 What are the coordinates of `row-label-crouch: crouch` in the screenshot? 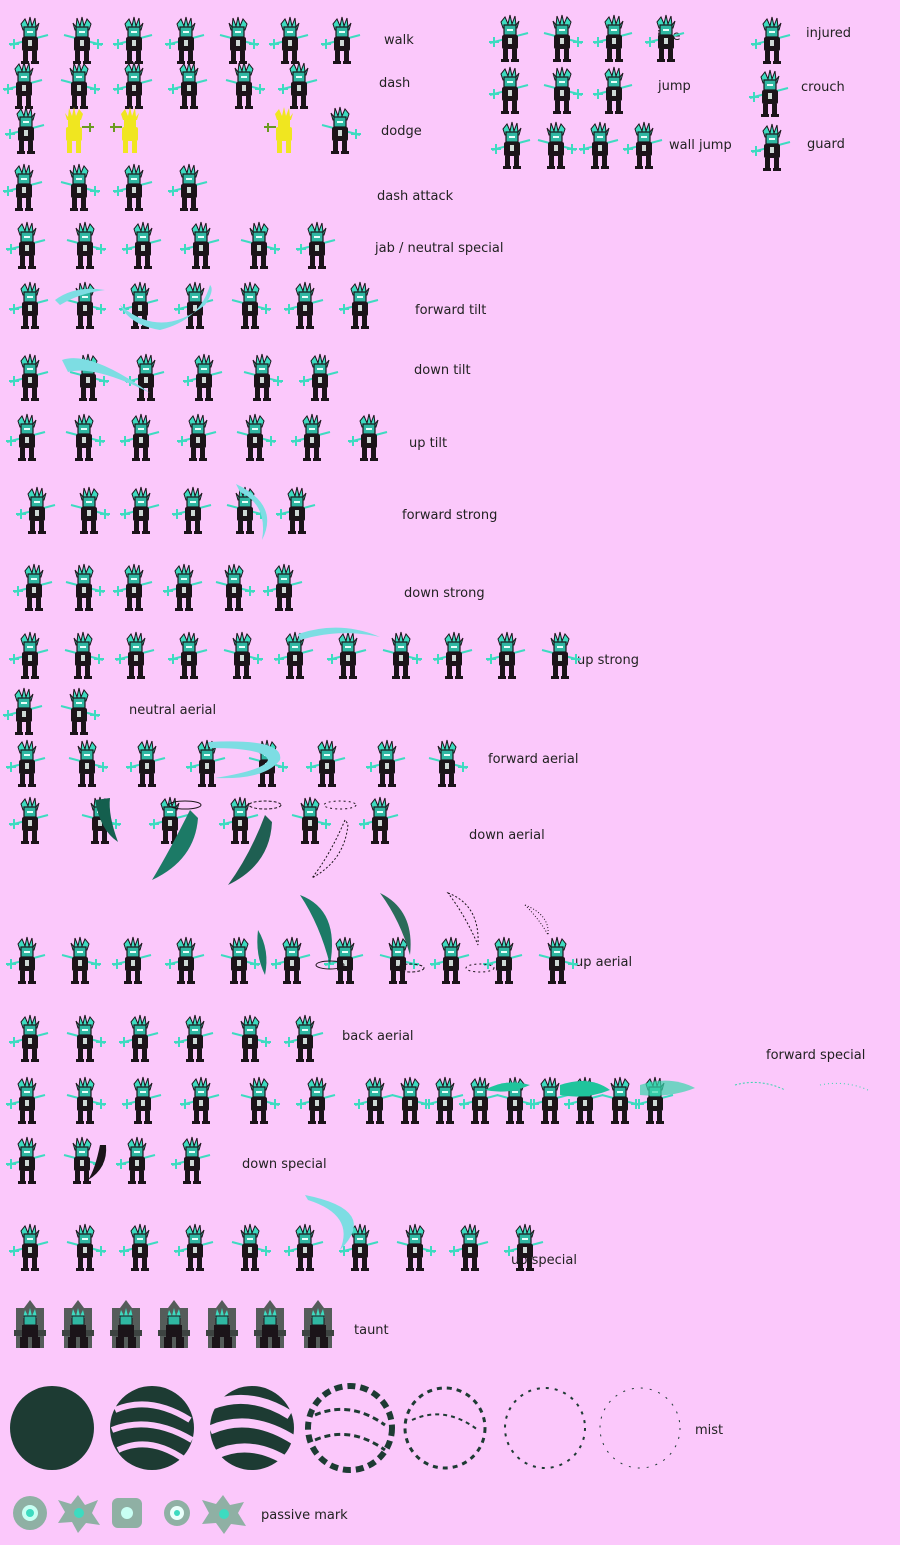 It's located at (823, 87).